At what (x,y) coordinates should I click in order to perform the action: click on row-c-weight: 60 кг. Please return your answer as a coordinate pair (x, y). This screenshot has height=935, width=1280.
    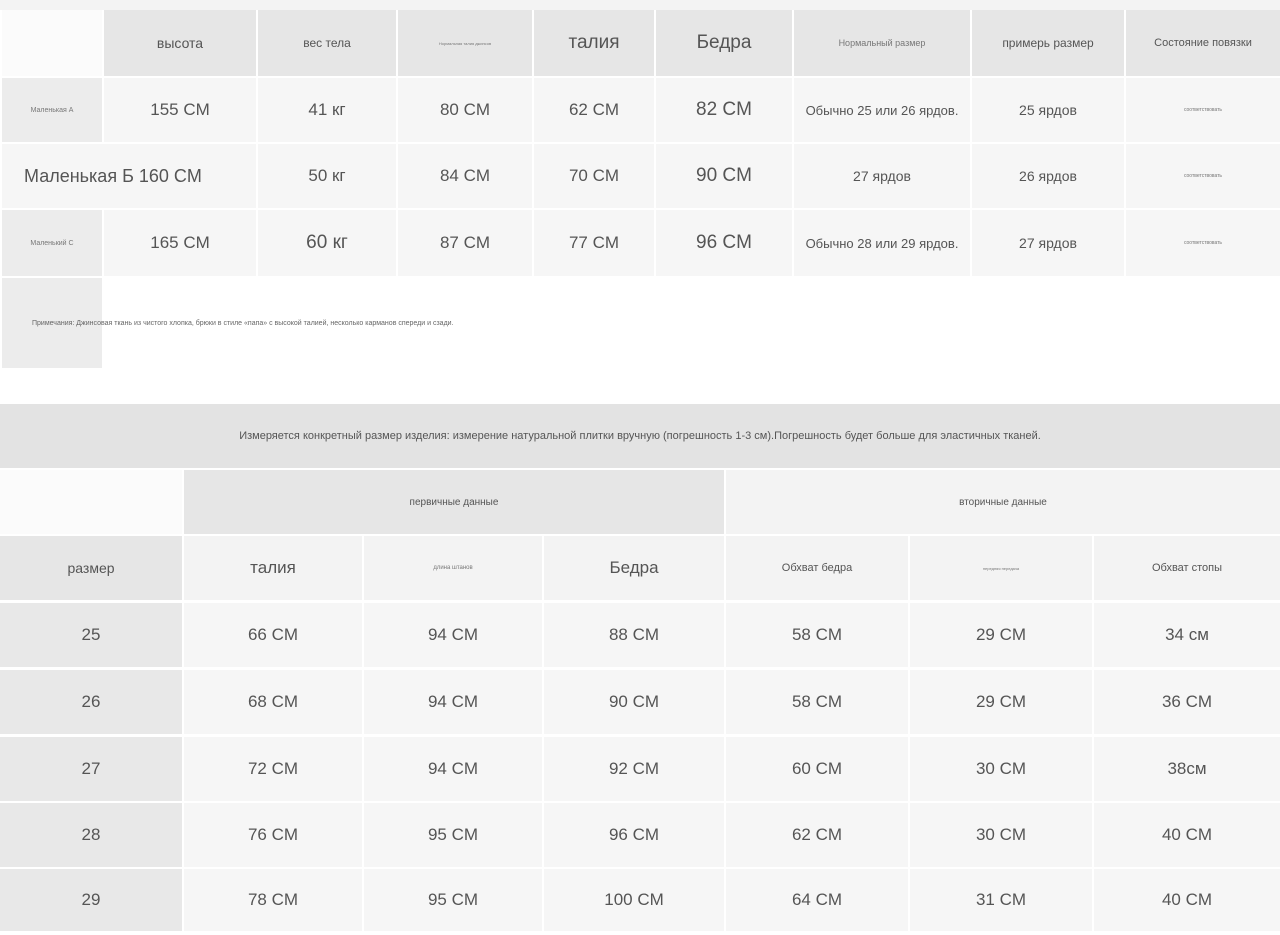
    Looking at the image, I should click on (327, 243).